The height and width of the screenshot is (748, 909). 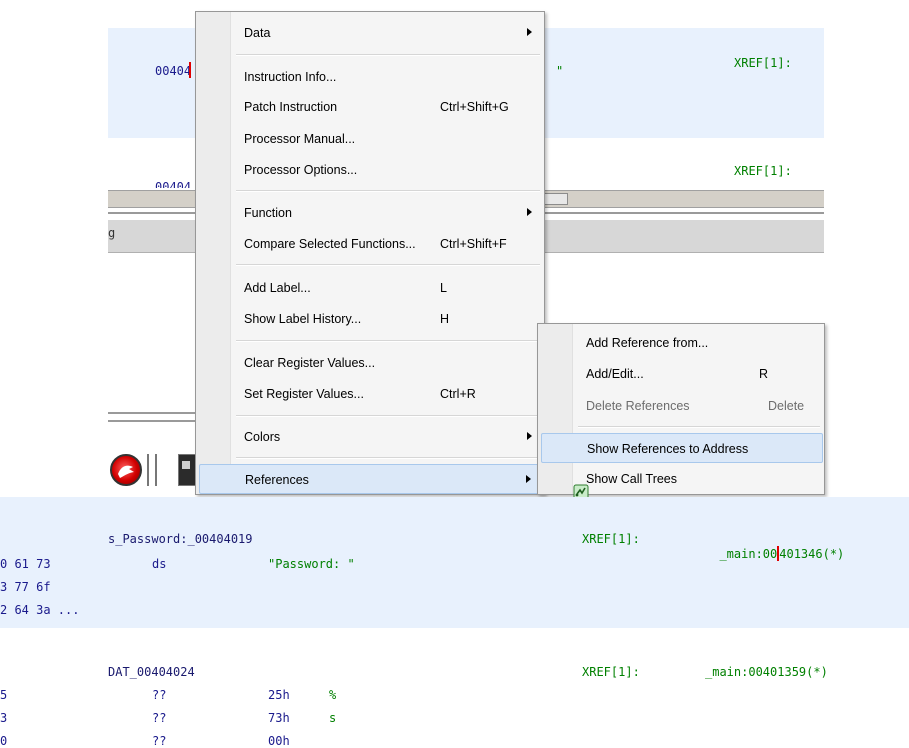 What do you see at coordinates (681, 482) in the screenshot?
I see `menu-item-show-call-trees: Show Call Trees` at bounding box center [681, 482].